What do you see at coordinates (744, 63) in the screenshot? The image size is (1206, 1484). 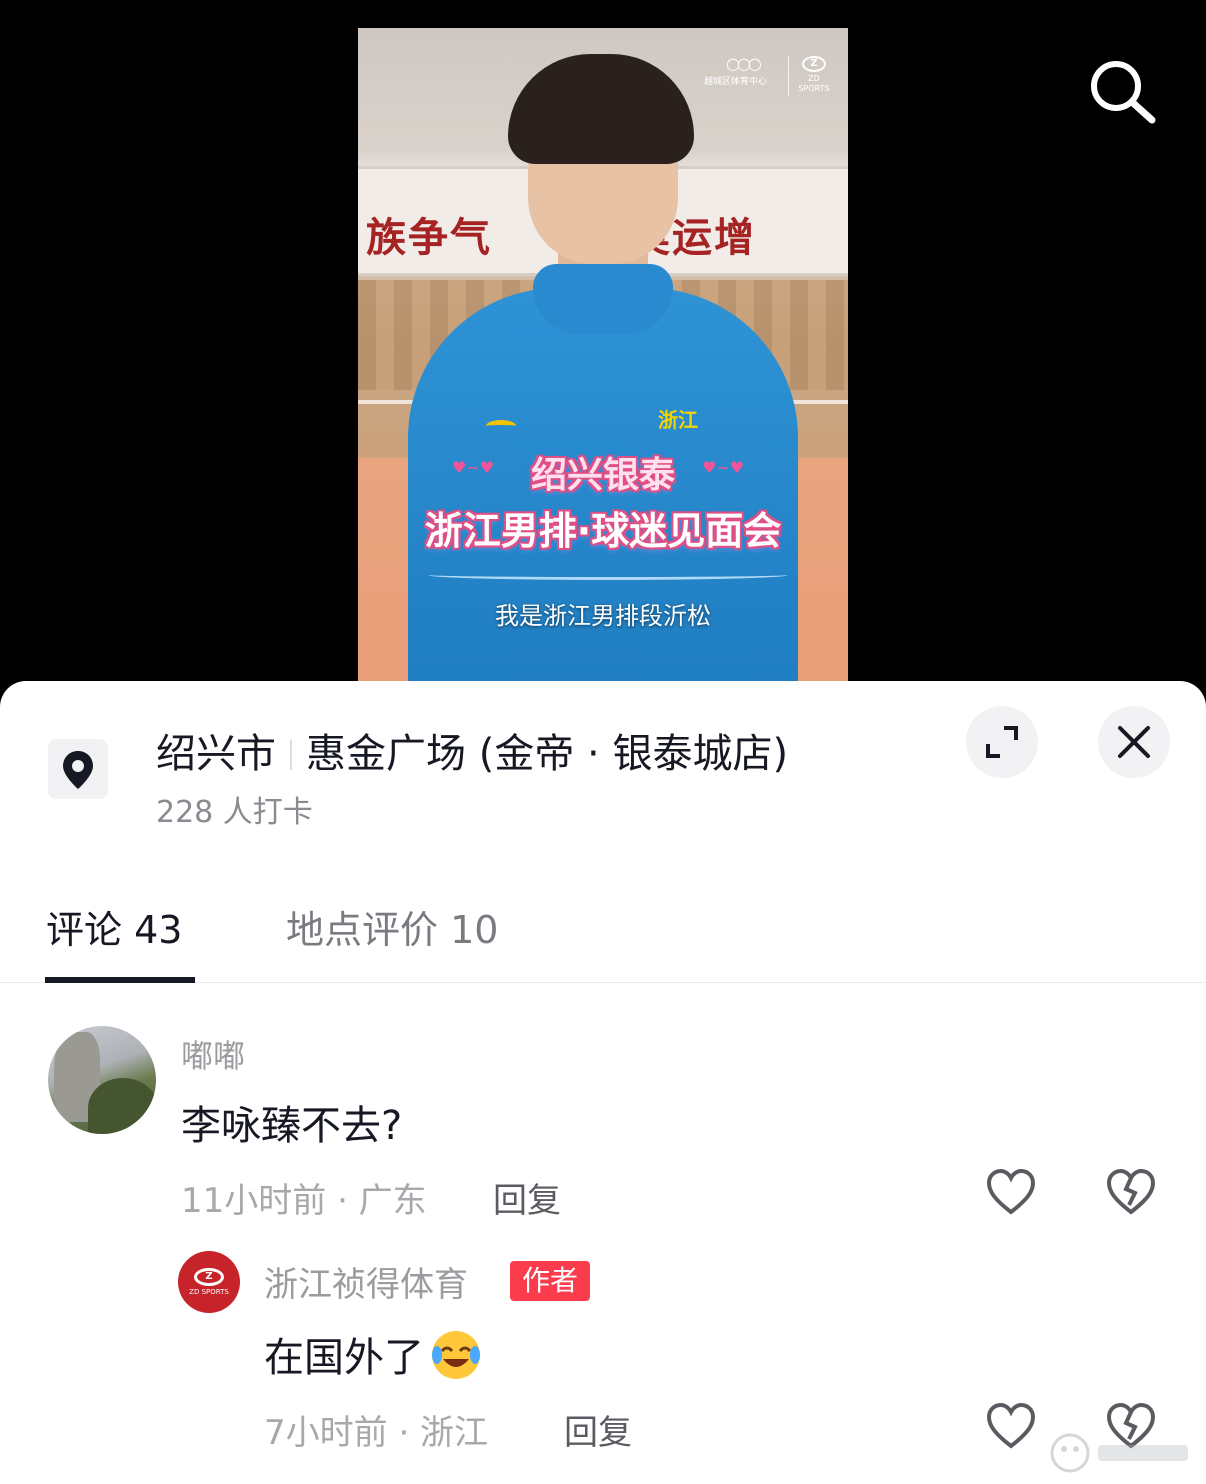 I see `olympic-rings-icon: ○○○` at bounding box center [744, 63].